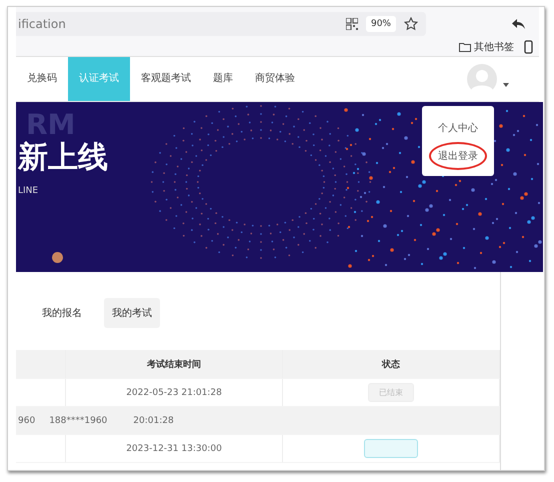  What do you see at coordinates (486, 47) in the screenshot?
I see `bookmark-folder: 其他书签` at bounding box center [486, 47].